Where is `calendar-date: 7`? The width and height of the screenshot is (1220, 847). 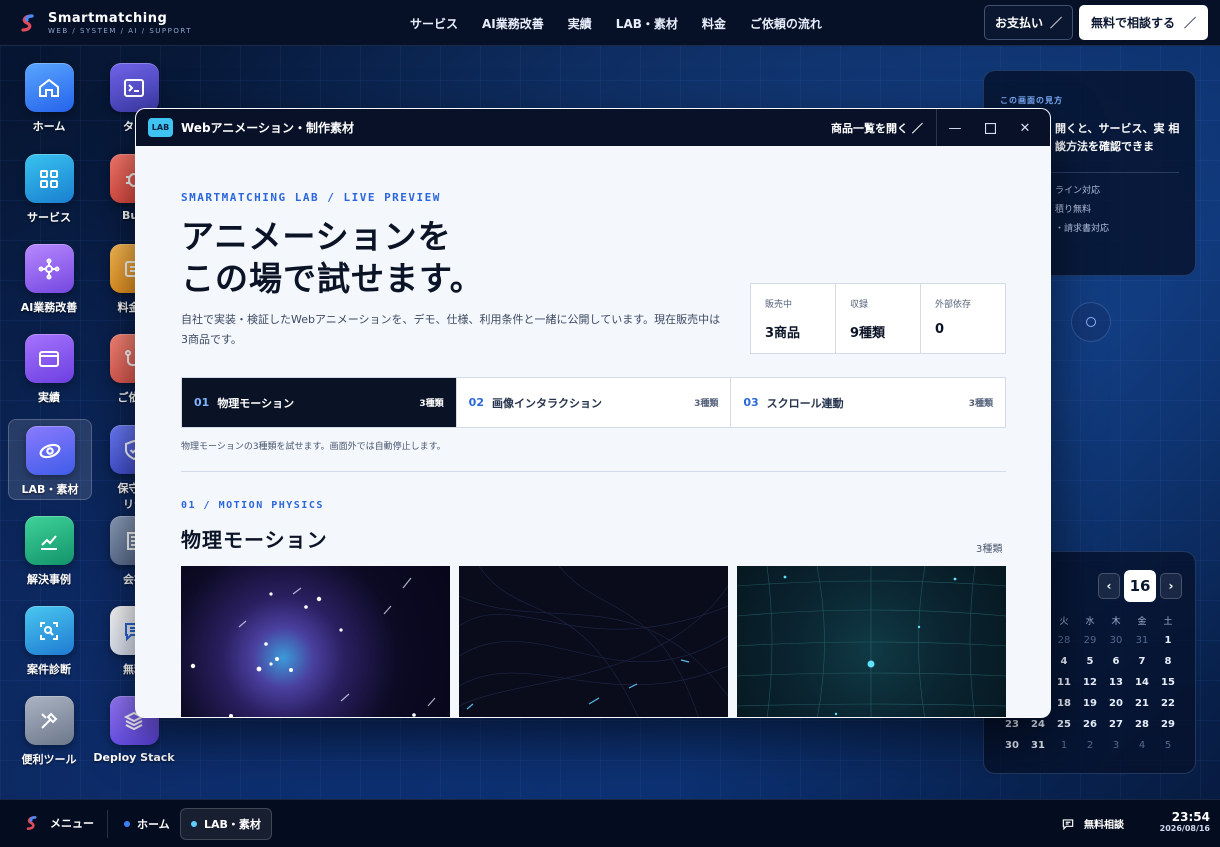
calendar-date: 7 is located at coordinates (1142, 663).